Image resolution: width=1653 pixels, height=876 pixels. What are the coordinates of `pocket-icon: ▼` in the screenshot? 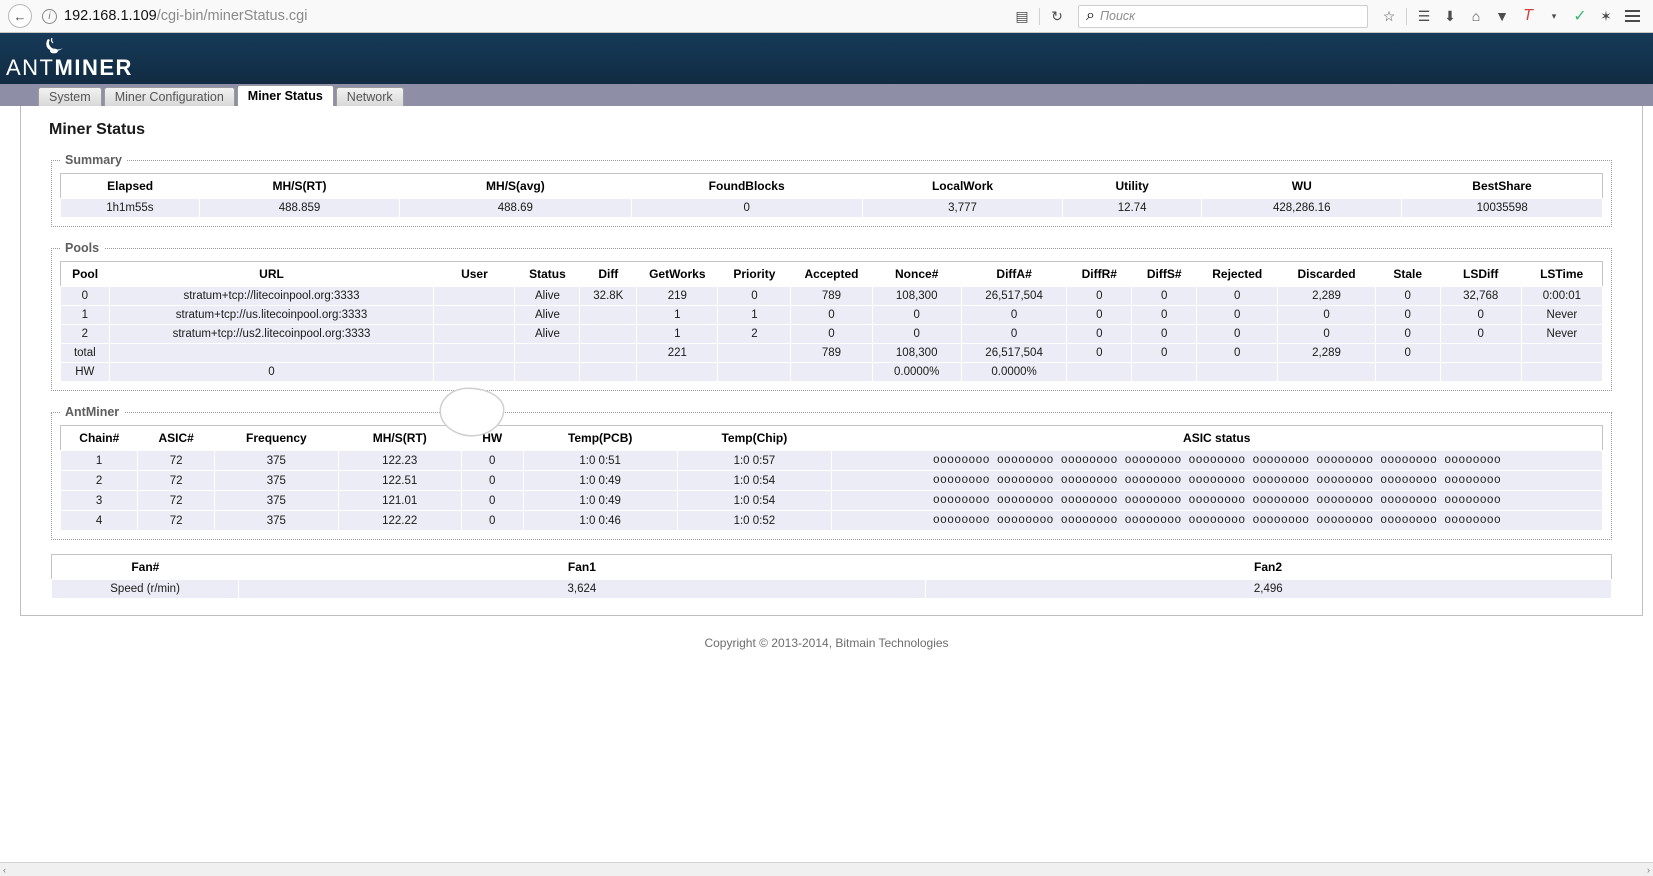 It's located at (1502, 16).